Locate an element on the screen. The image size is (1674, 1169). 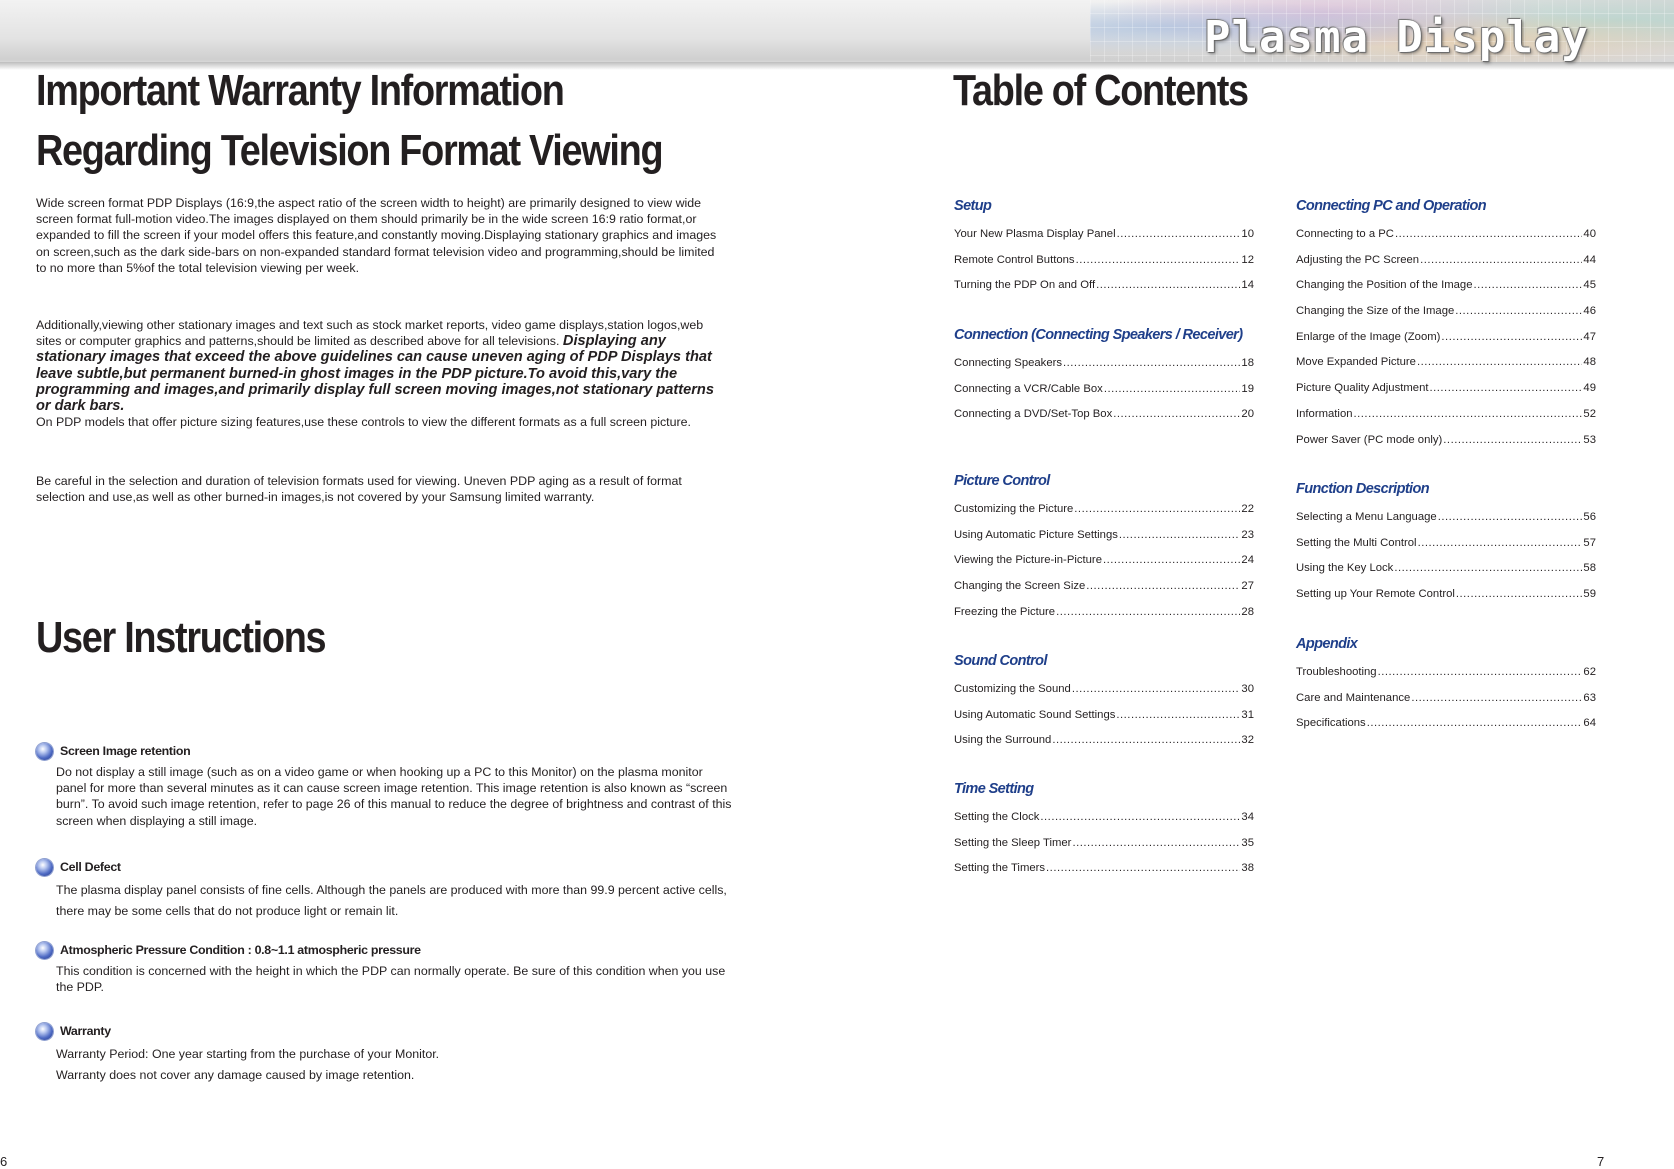
toc-entry-label: Viewing the Picture-in-Picture is located at coordinates (1028, 560).